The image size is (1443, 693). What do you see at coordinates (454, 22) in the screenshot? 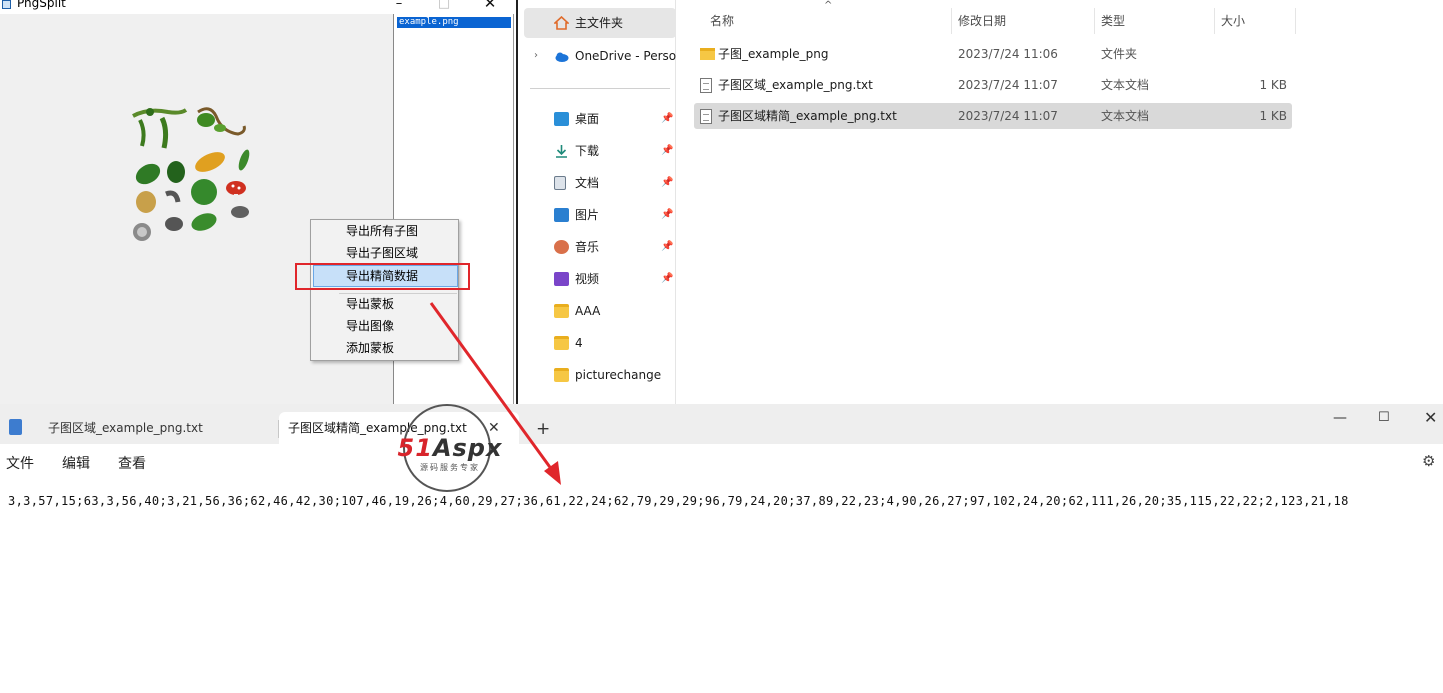
I see `list-item-example-png: example.png` at bounding box center [454, 22].